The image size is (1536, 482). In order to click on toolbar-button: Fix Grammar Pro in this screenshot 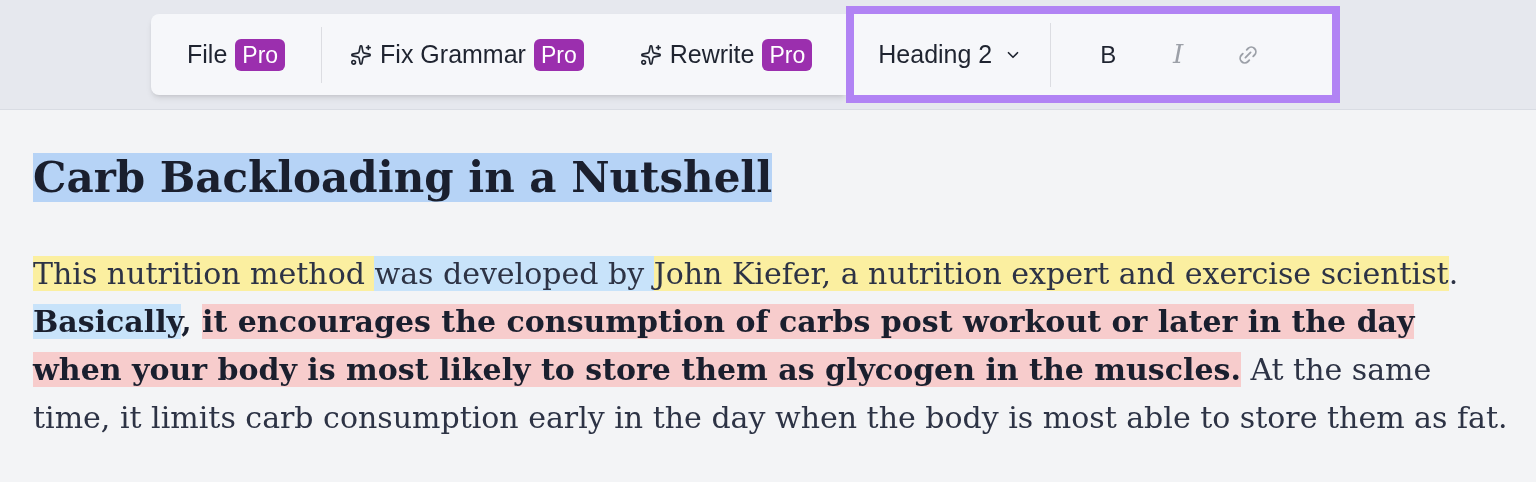, I will do `click(467, 54)`.